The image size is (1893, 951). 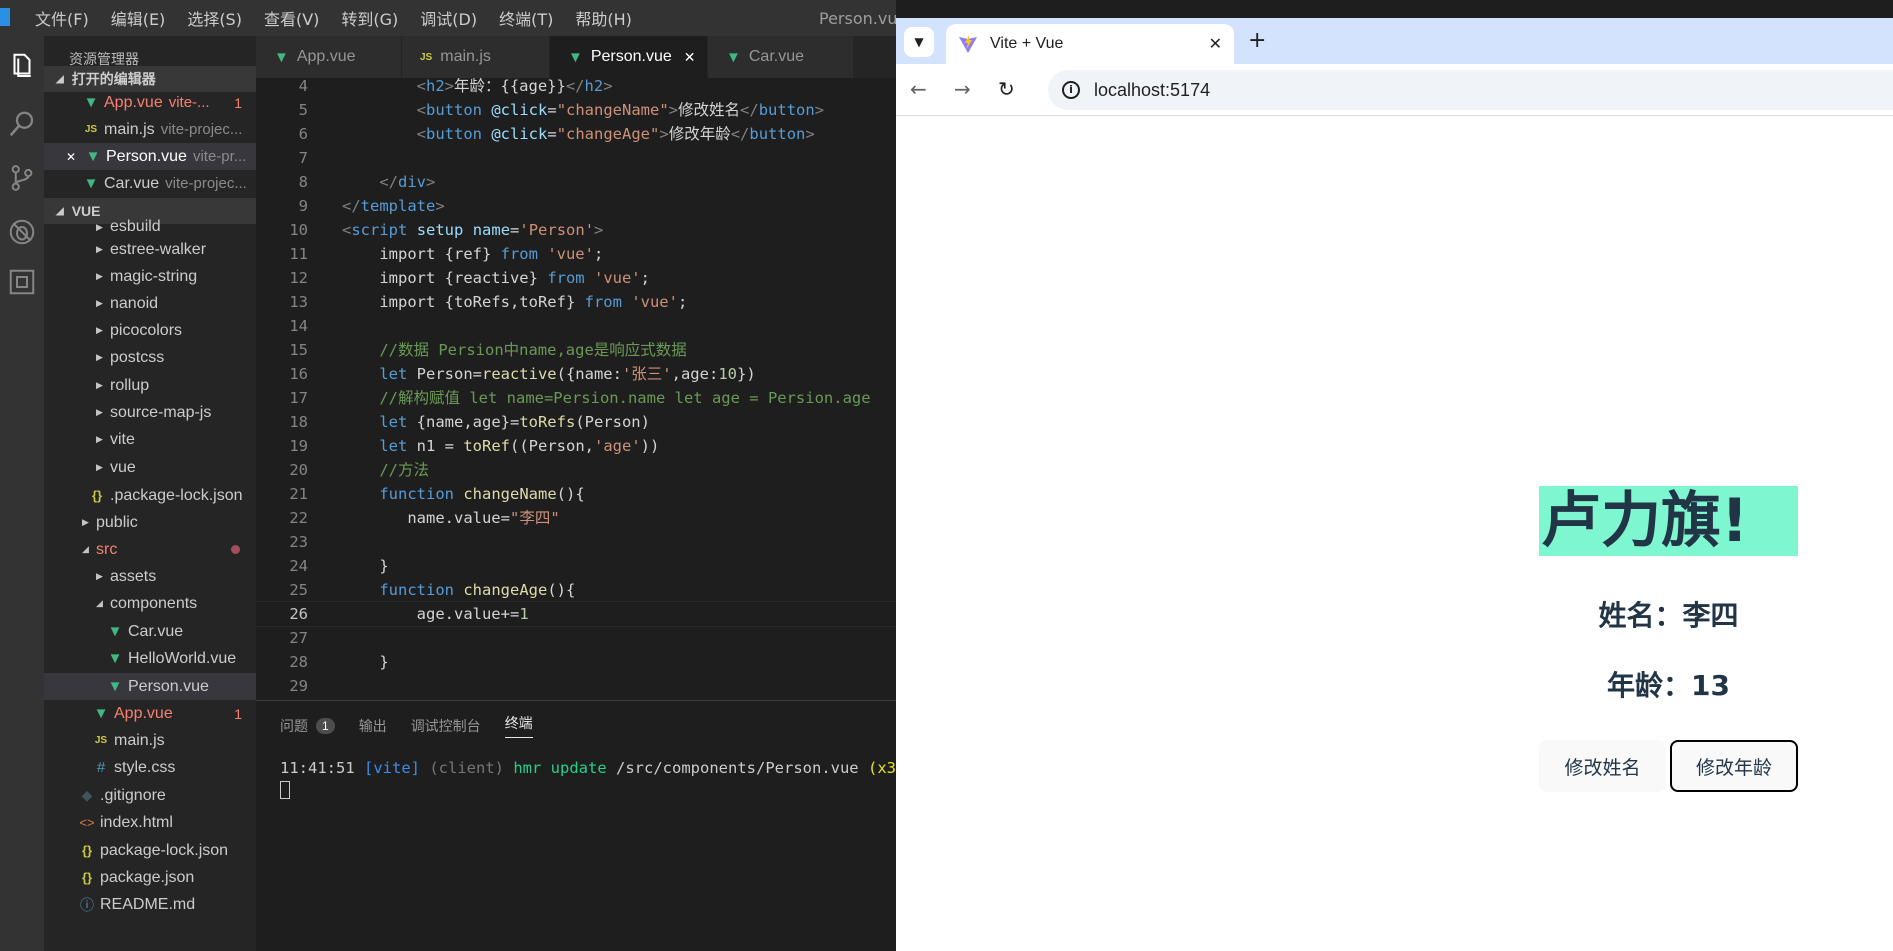 I want to click on forward-arrow-icon: →, so click(x=962, y=89).